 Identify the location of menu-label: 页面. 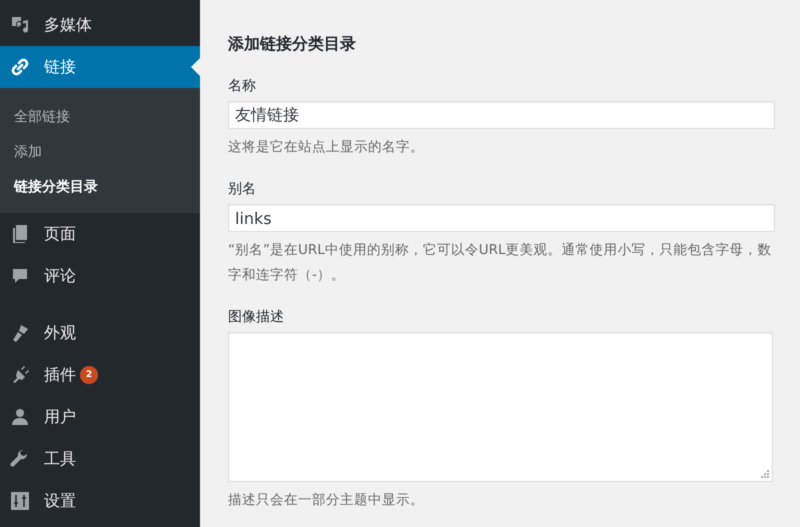
(60, 234).